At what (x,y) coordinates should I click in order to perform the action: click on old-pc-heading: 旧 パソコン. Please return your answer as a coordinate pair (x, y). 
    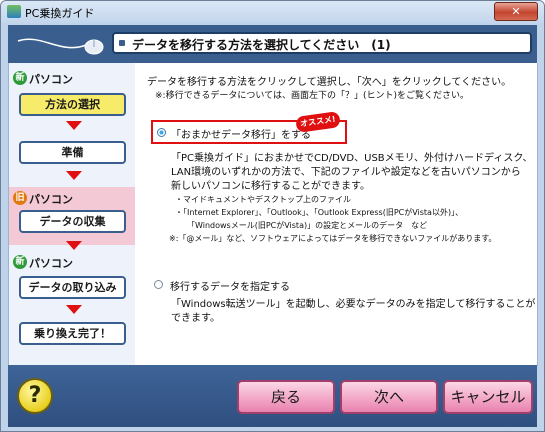
    Looking at the image, I should click on (73, 199).